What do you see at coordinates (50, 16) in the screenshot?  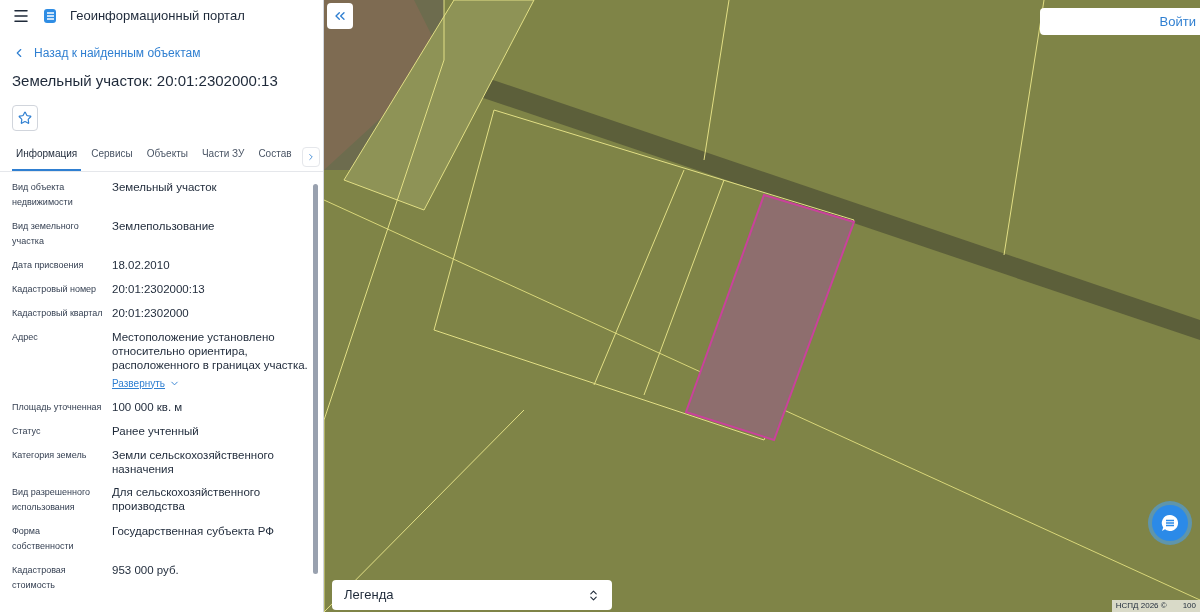 I see `logo-icon` at bounding box center [50, 16].